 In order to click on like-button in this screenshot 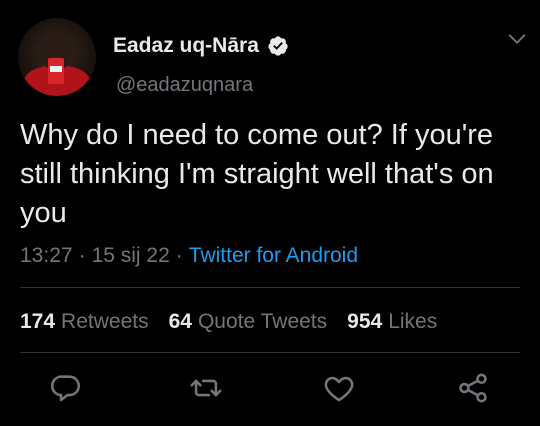, I will do `click(339, 388)`.